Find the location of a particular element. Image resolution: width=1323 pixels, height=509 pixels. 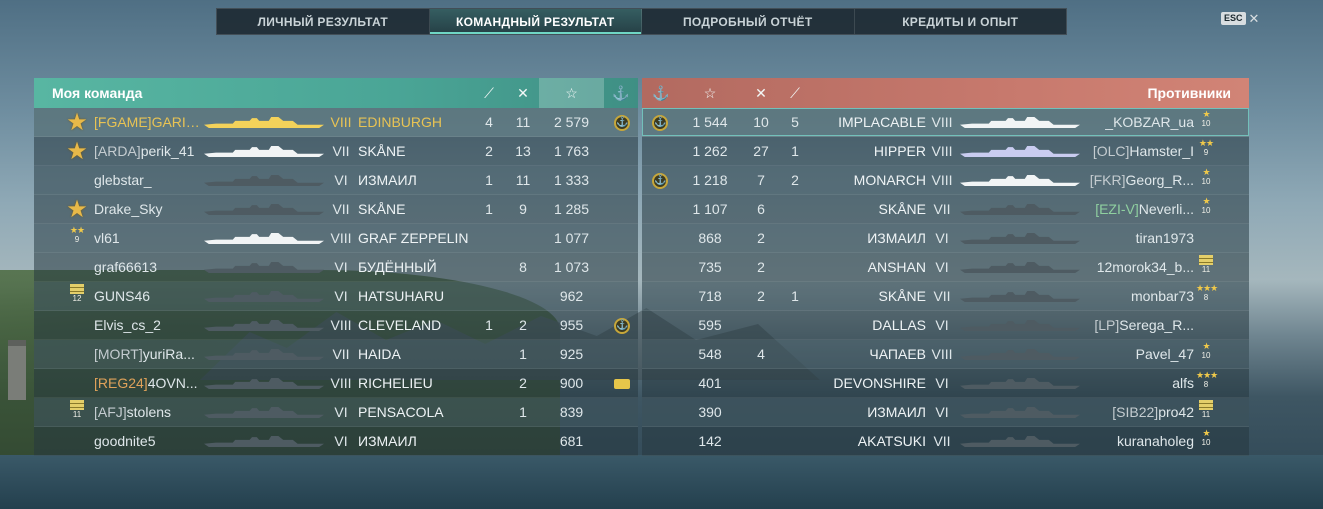

tab-credits-and-xp: КРЕДИТЫ И ОПЫТ is located at coordinates (961, 21).